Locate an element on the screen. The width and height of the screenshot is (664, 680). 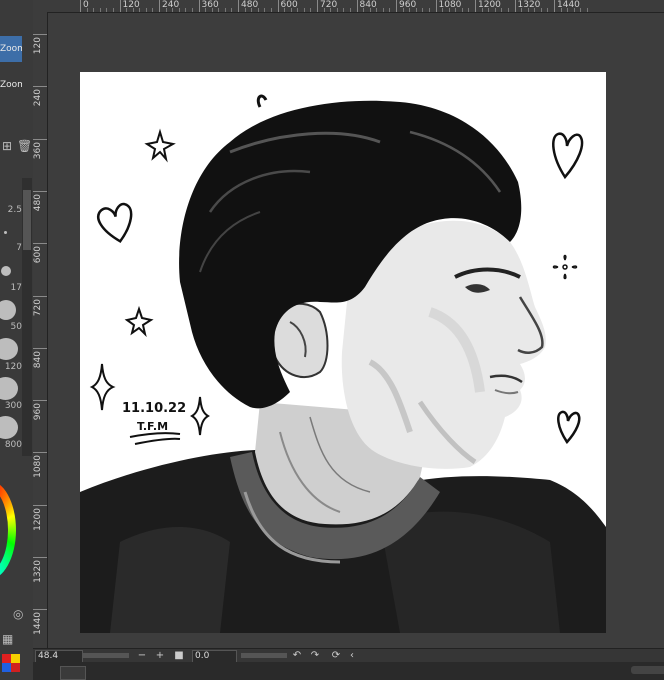
window-tab-icon is located at coordinates (73, 673).